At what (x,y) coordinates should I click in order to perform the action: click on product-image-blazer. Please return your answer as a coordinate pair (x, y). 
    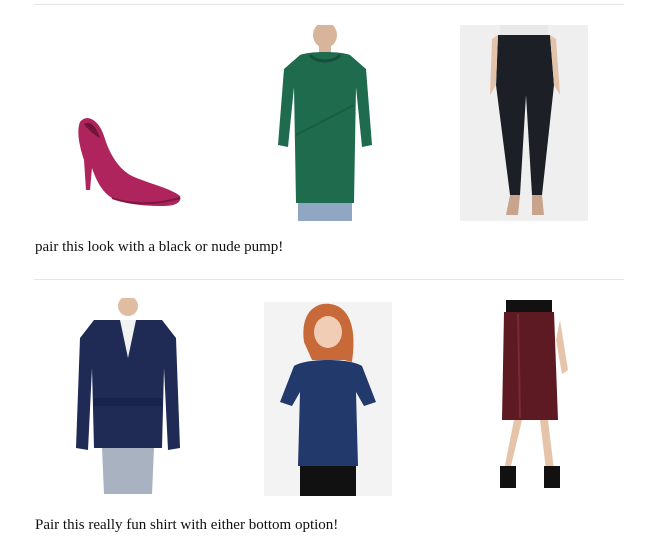
    Looking at the image, I should click on (128, 397).